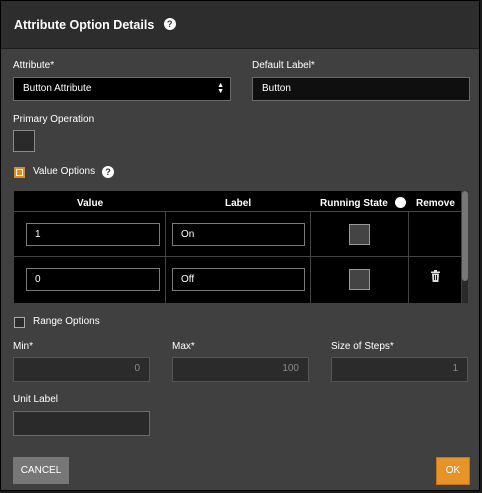 The width and height of the screenshot is (482, 493). What do you see at coordinates (19, 172) in the screenshot?
I see `value-options-checkbox` at bounding box center [19, 172].